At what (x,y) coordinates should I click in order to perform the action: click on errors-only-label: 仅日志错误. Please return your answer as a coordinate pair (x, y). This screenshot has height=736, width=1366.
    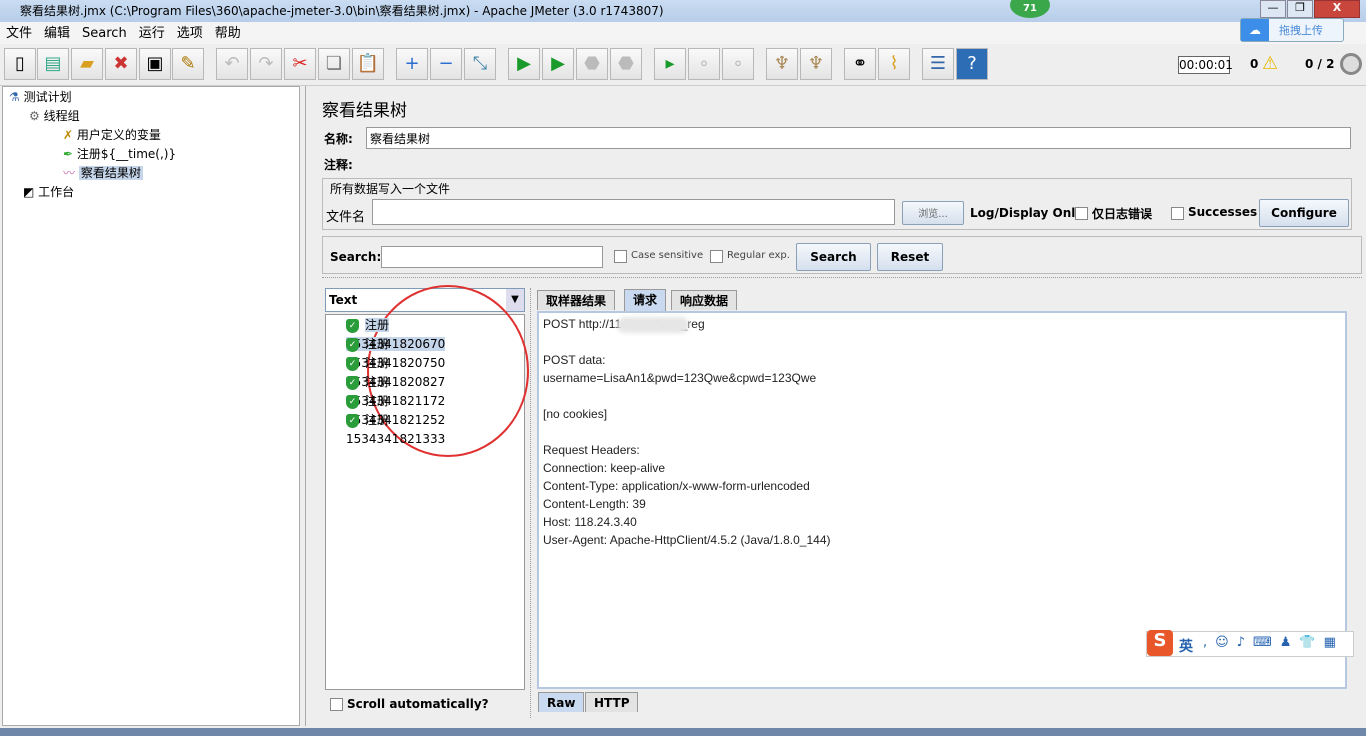
    Looking at the image, I should click on (1122, 214).